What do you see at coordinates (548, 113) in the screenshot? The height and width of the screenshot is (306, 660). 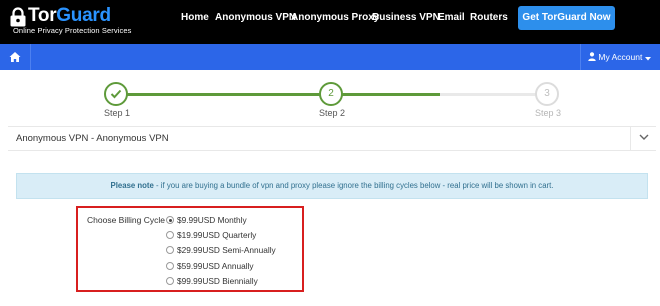 I see `step-3-label: Step 3` at bounding box center [548, 113].